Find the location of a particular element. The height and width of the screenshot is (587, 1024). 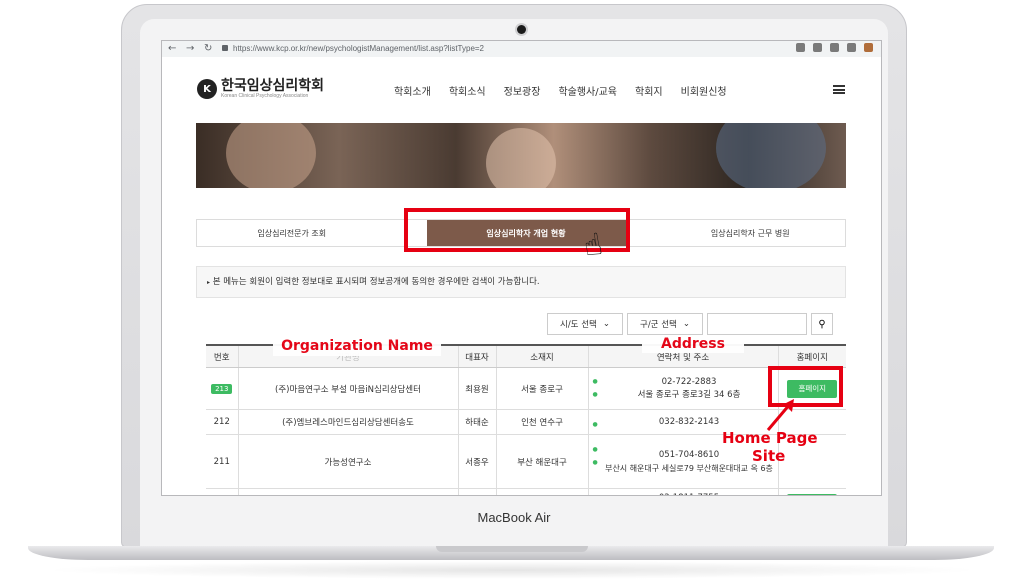

row-number is located at coordinates (222, 491).